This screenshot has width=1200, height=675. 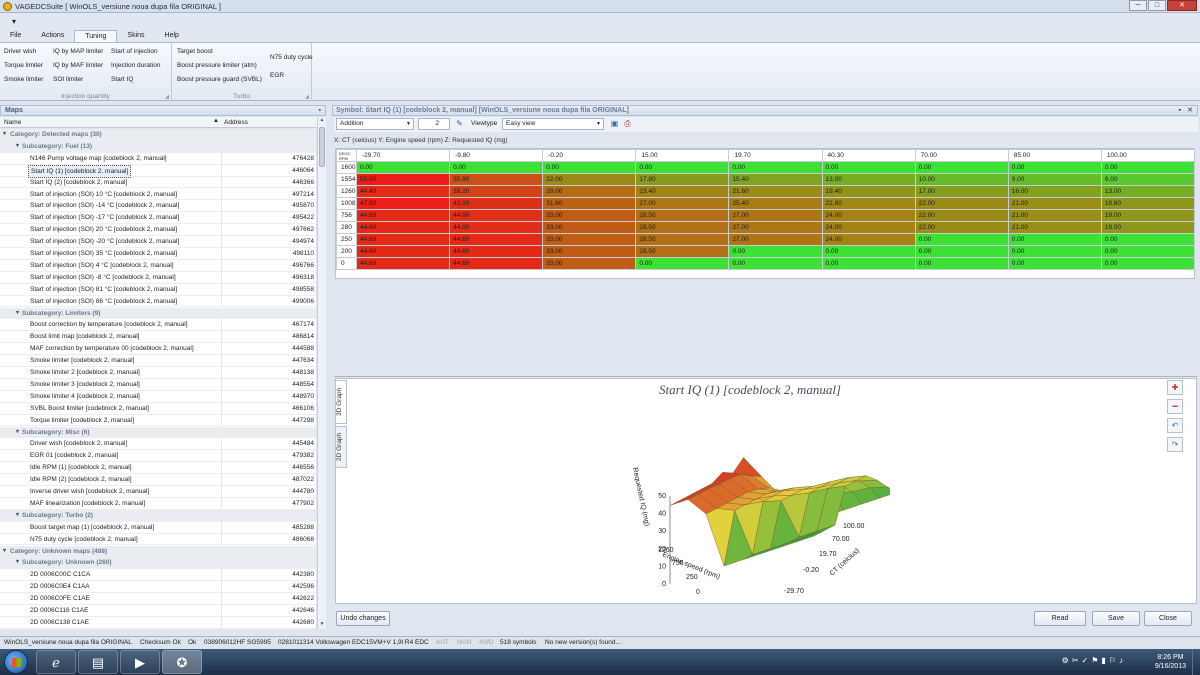 I want to click on grid-cell: 47.80, so click(x=403, y=203).